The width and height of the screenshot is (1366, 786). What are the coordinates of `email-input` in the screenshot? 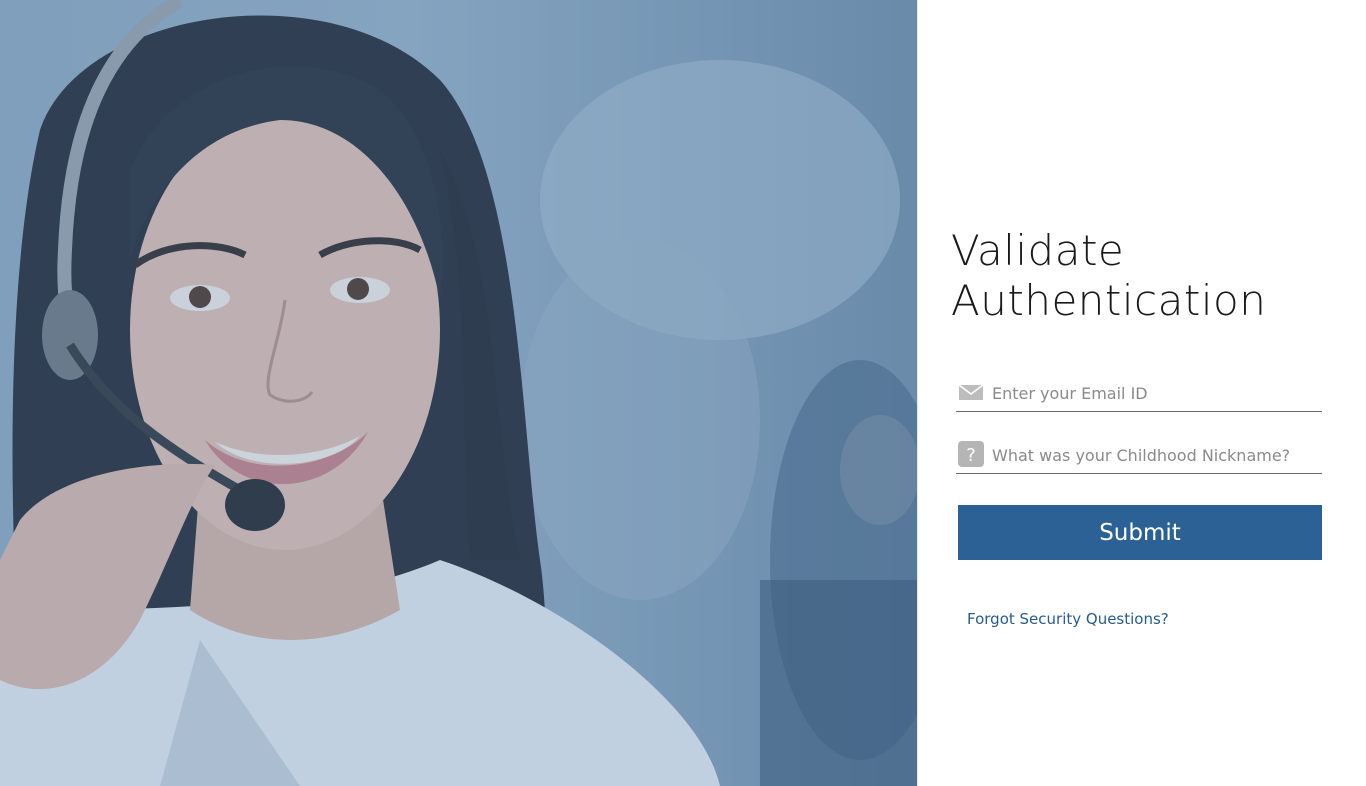 It's located at (1155, 393).